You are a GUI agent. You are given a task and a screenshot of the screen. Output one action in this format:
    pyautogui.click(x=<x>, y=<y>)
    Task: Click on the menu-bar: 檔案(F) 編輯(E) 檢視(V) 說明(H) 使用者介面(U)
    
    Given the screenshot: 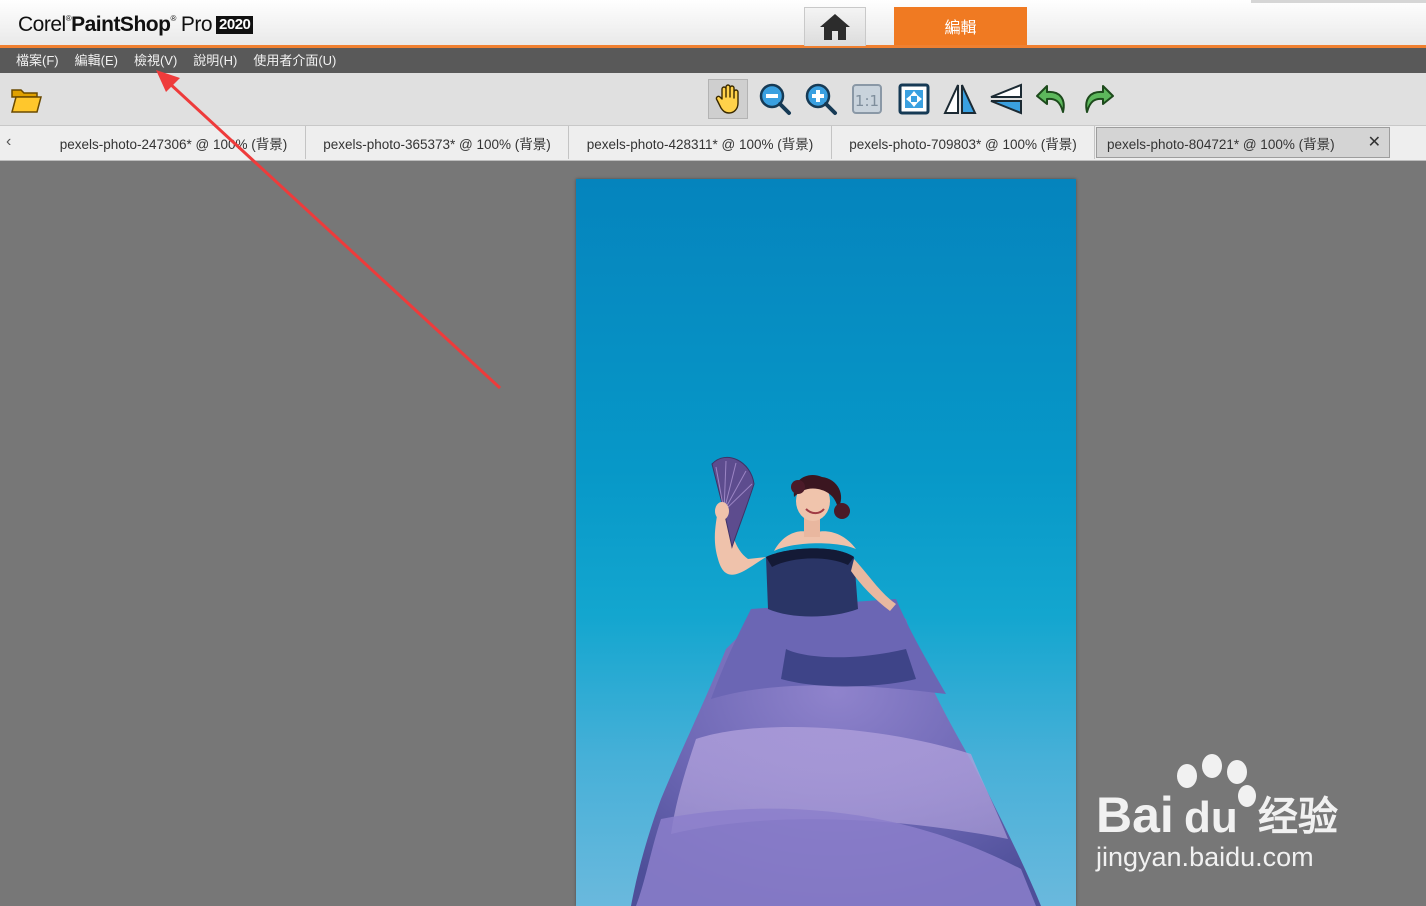 What is the action you would take?
    pyautogui.click(x=713, y=60)
    